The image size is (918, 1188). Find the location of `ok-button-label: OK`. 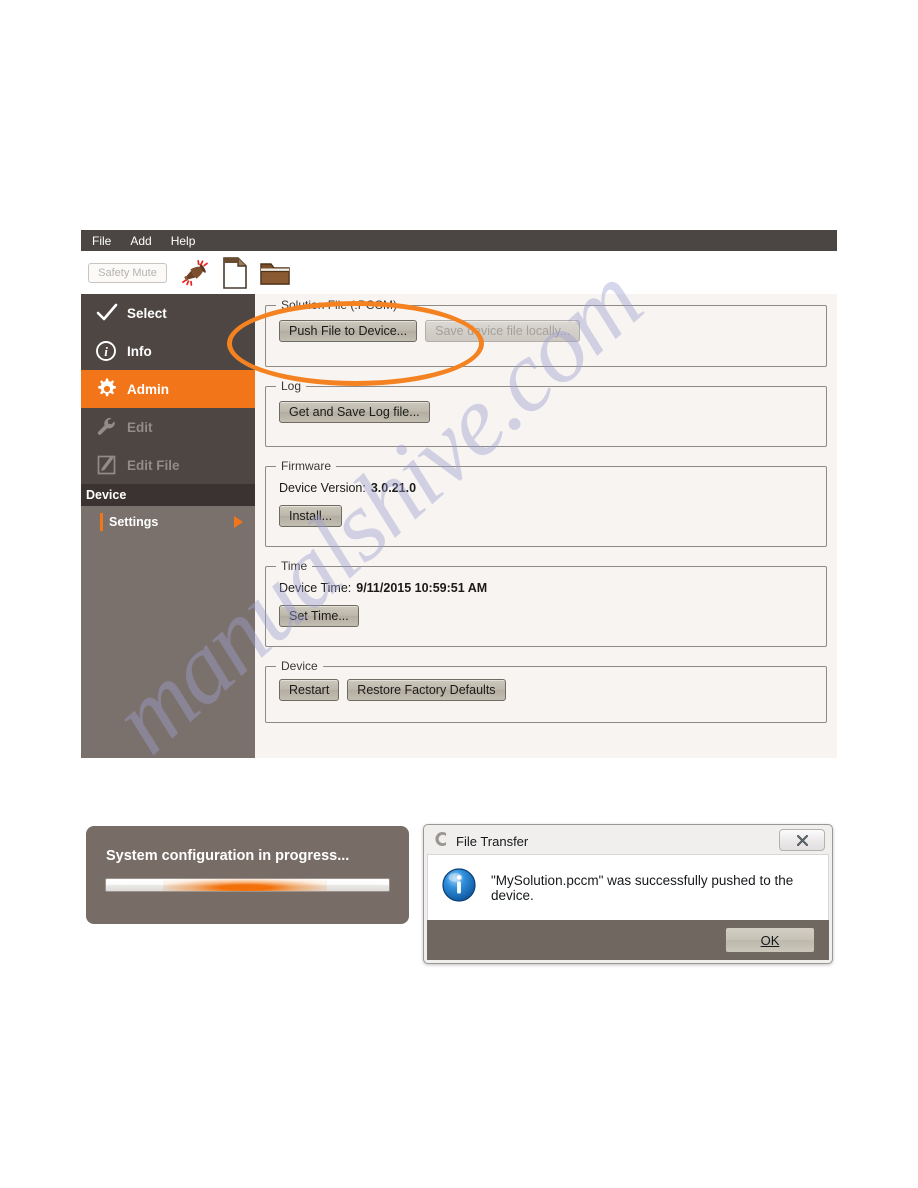

ok-button-label: OK is located at coordinates (770, 940).